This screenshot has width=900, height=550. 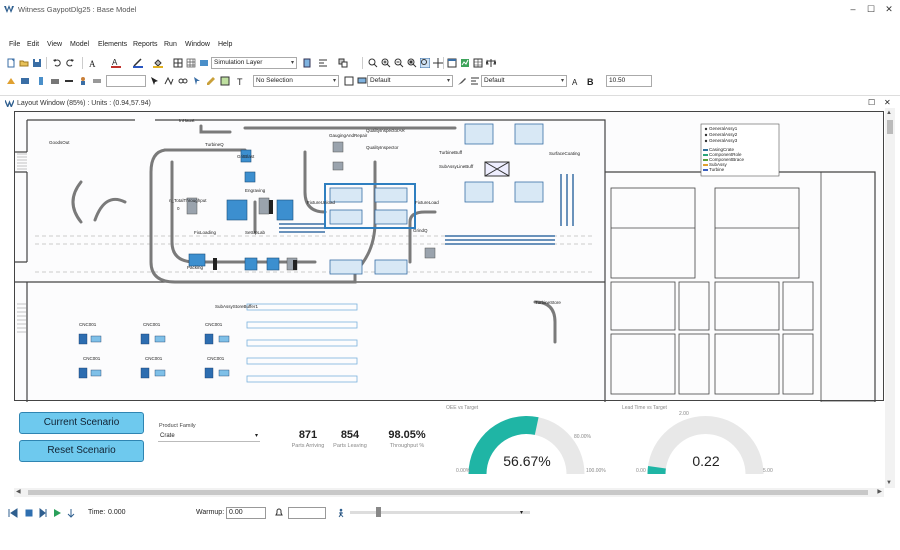 I want to click on pan-icon, so click(x=438, y=63).